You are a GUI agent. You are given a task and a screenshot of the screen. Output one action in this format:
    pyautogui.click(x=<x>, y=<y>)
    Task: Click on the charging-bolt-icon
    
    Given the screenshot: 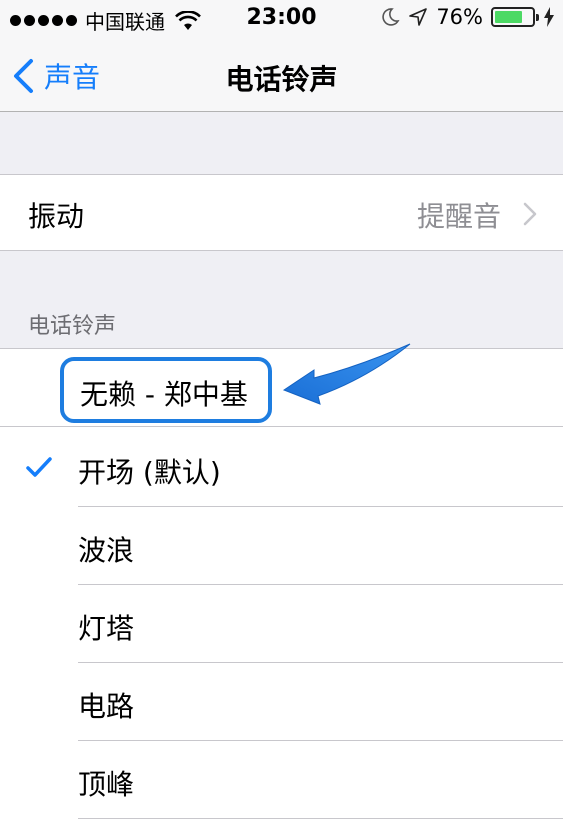 What is the action you would take?
    pyautogui.click(x=549, y=17)
    